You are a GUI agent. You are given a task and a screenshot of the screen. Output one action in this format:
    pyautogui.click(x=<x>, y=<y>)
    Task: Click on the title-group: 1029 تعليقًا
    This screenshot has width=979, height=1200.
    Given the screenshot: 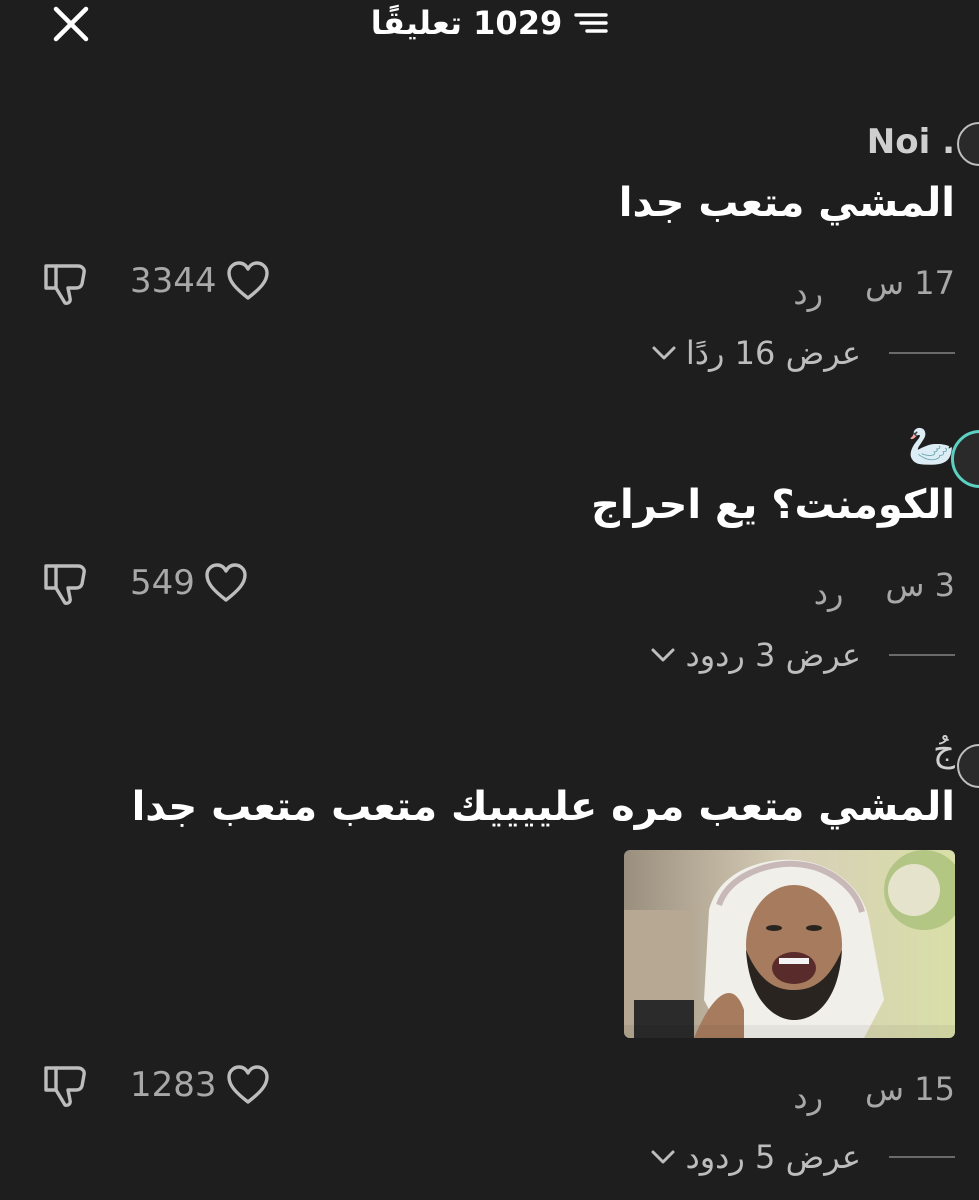 What is the action you would take?
    pyautogui.click(x=489, y=23)
    